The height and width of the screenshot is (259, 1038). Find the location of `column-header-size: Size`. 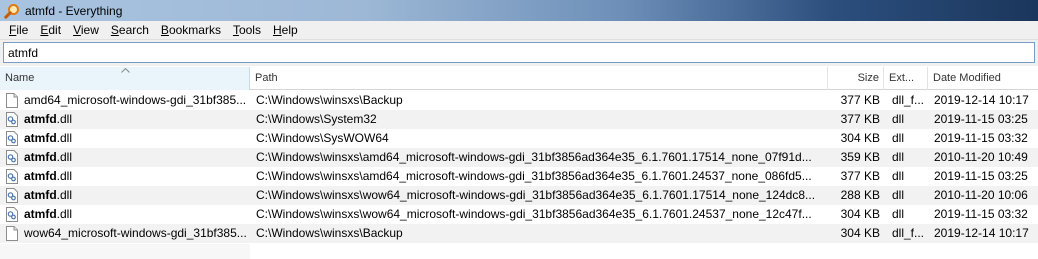

column-header-size: Size is located at coordinates (856, 78).